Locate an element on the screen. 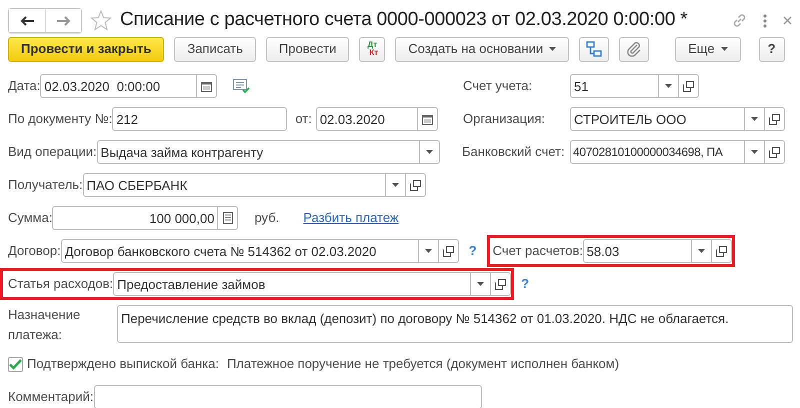 The height and width of the screenshot is (408, 800). structure-button is located at coordinates (594, 49).